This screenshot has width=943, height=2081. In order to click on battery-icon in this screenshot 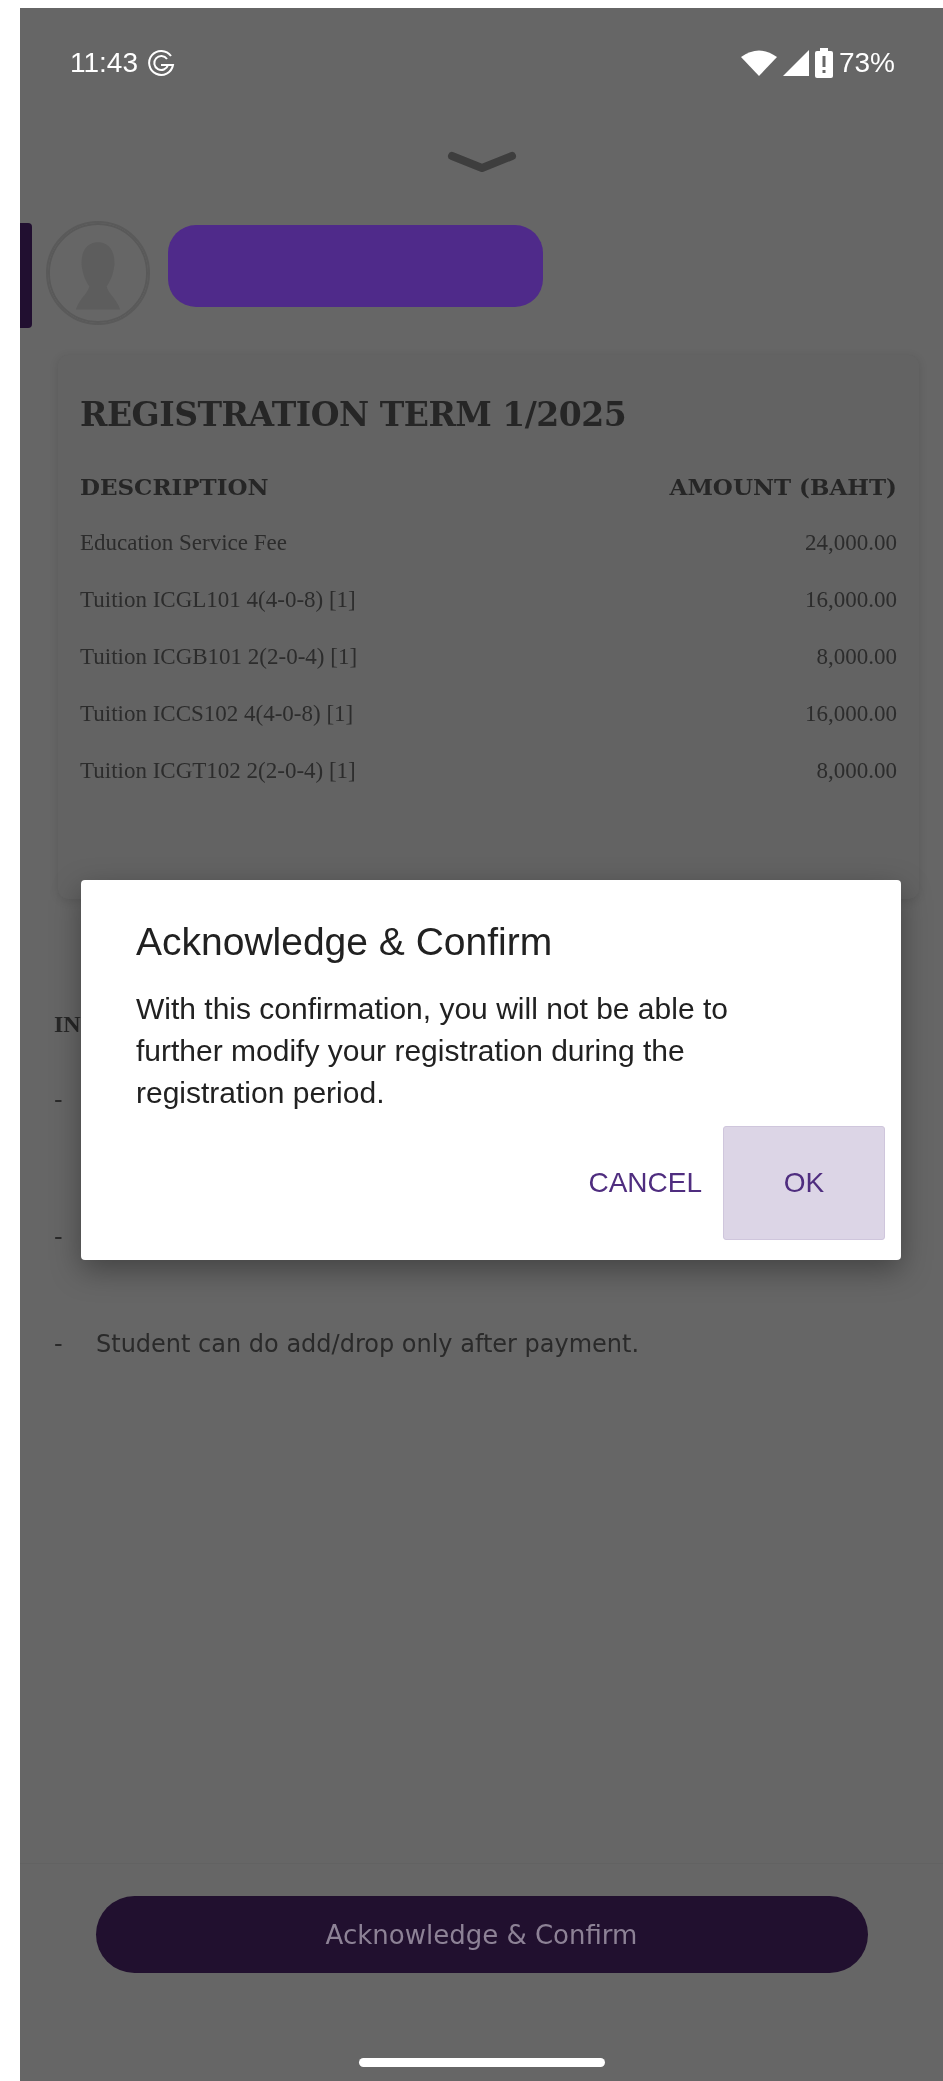, I will do `click(823, 63)`.